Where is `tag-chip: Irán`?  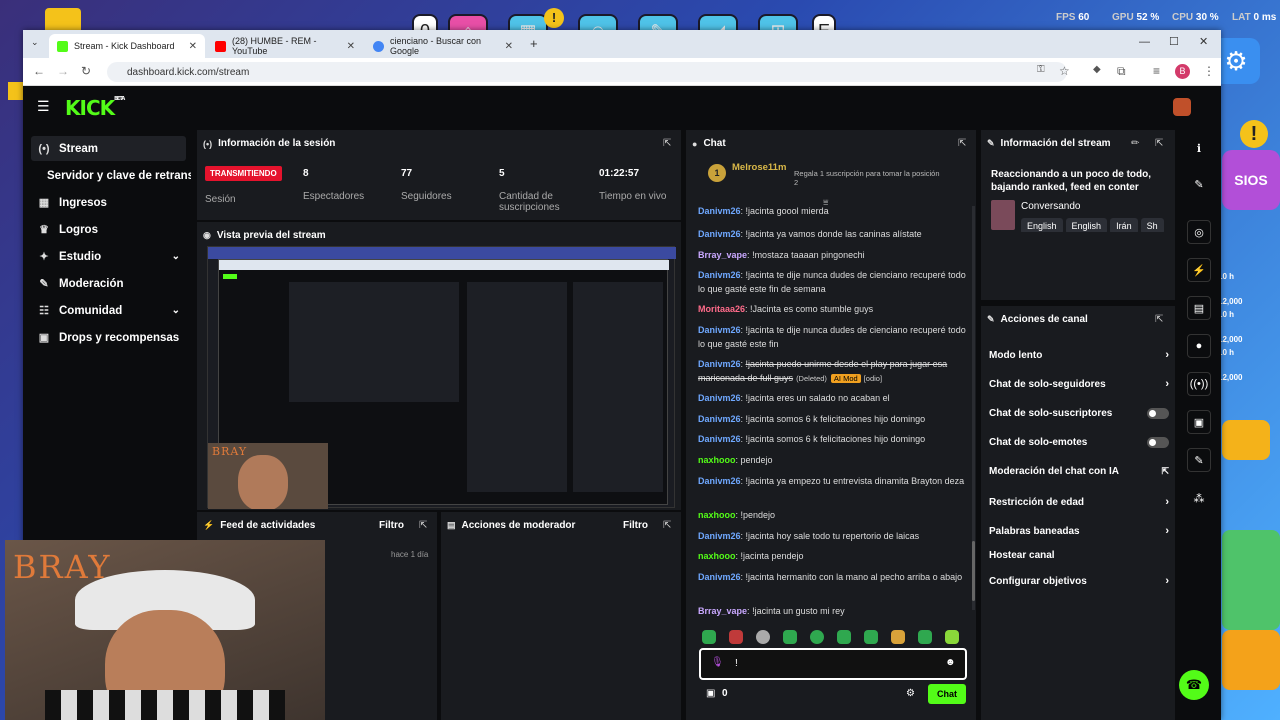
tag-chip: Irán is located at coordinates (1124, 225).